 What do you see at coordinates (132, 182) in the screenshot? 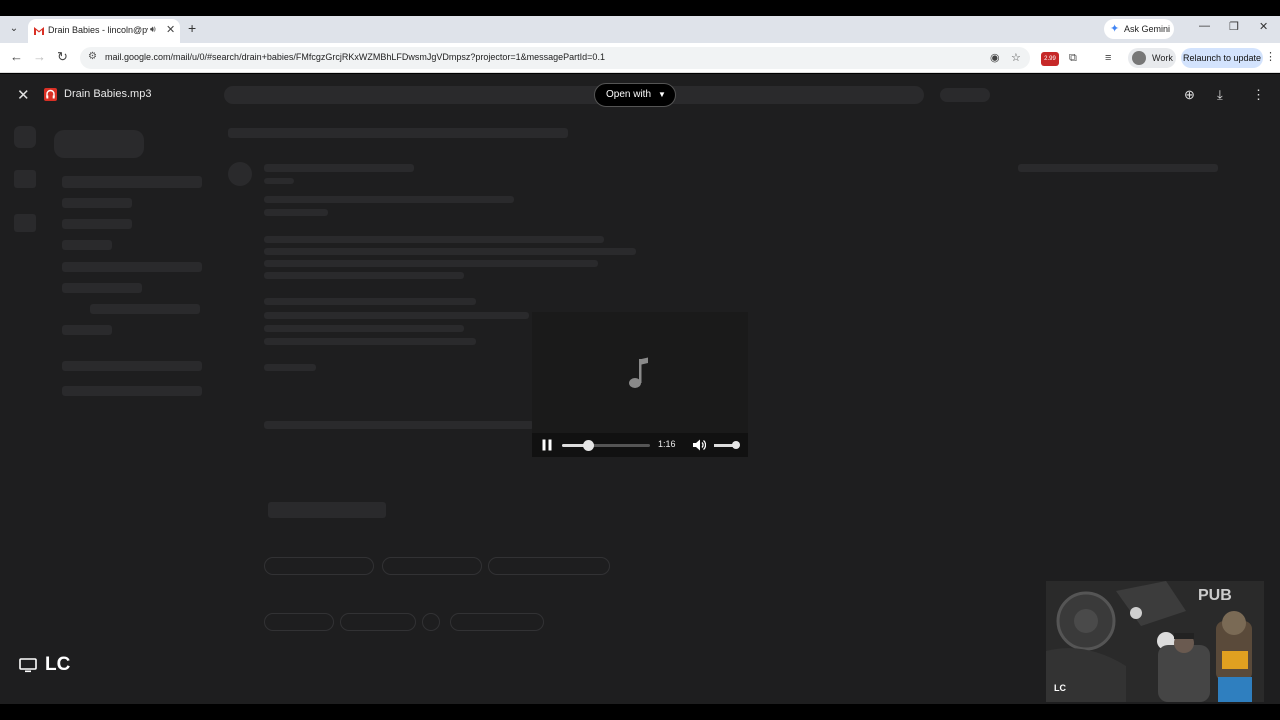
I see `inbox-dimmed` at bounding box center [132, 182].